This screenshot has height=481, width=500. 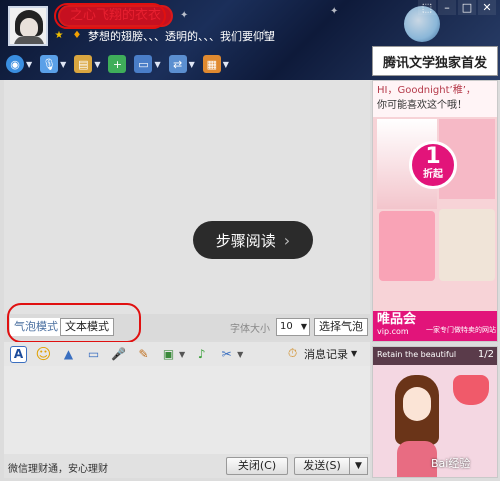 What do you see at coordinates (226, 354) in the screenshot?
I see `screenshot-icon: ✂` at bounding box center [226, 354].